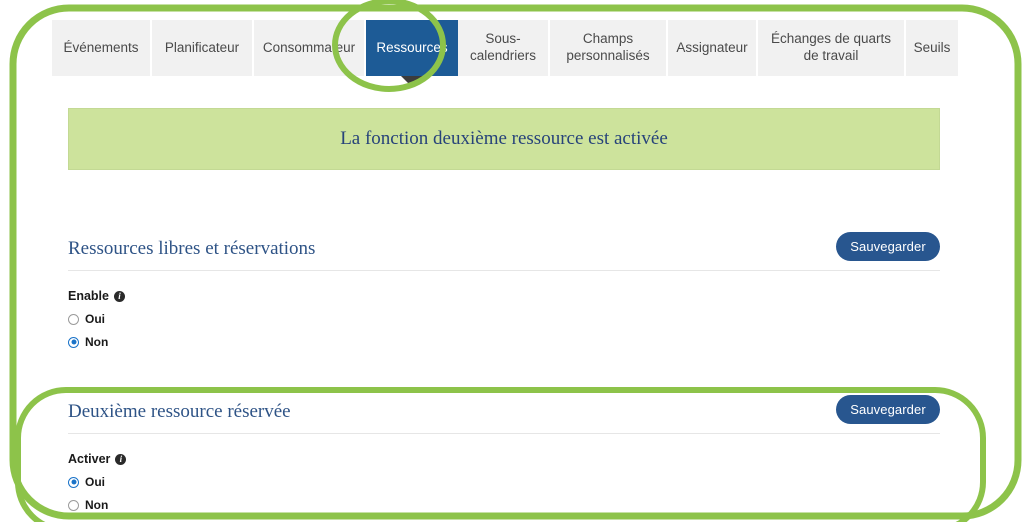 The height and width of the screenshot is (522, 1024). I want to click on tab-label: Événements, so click(101, 47).